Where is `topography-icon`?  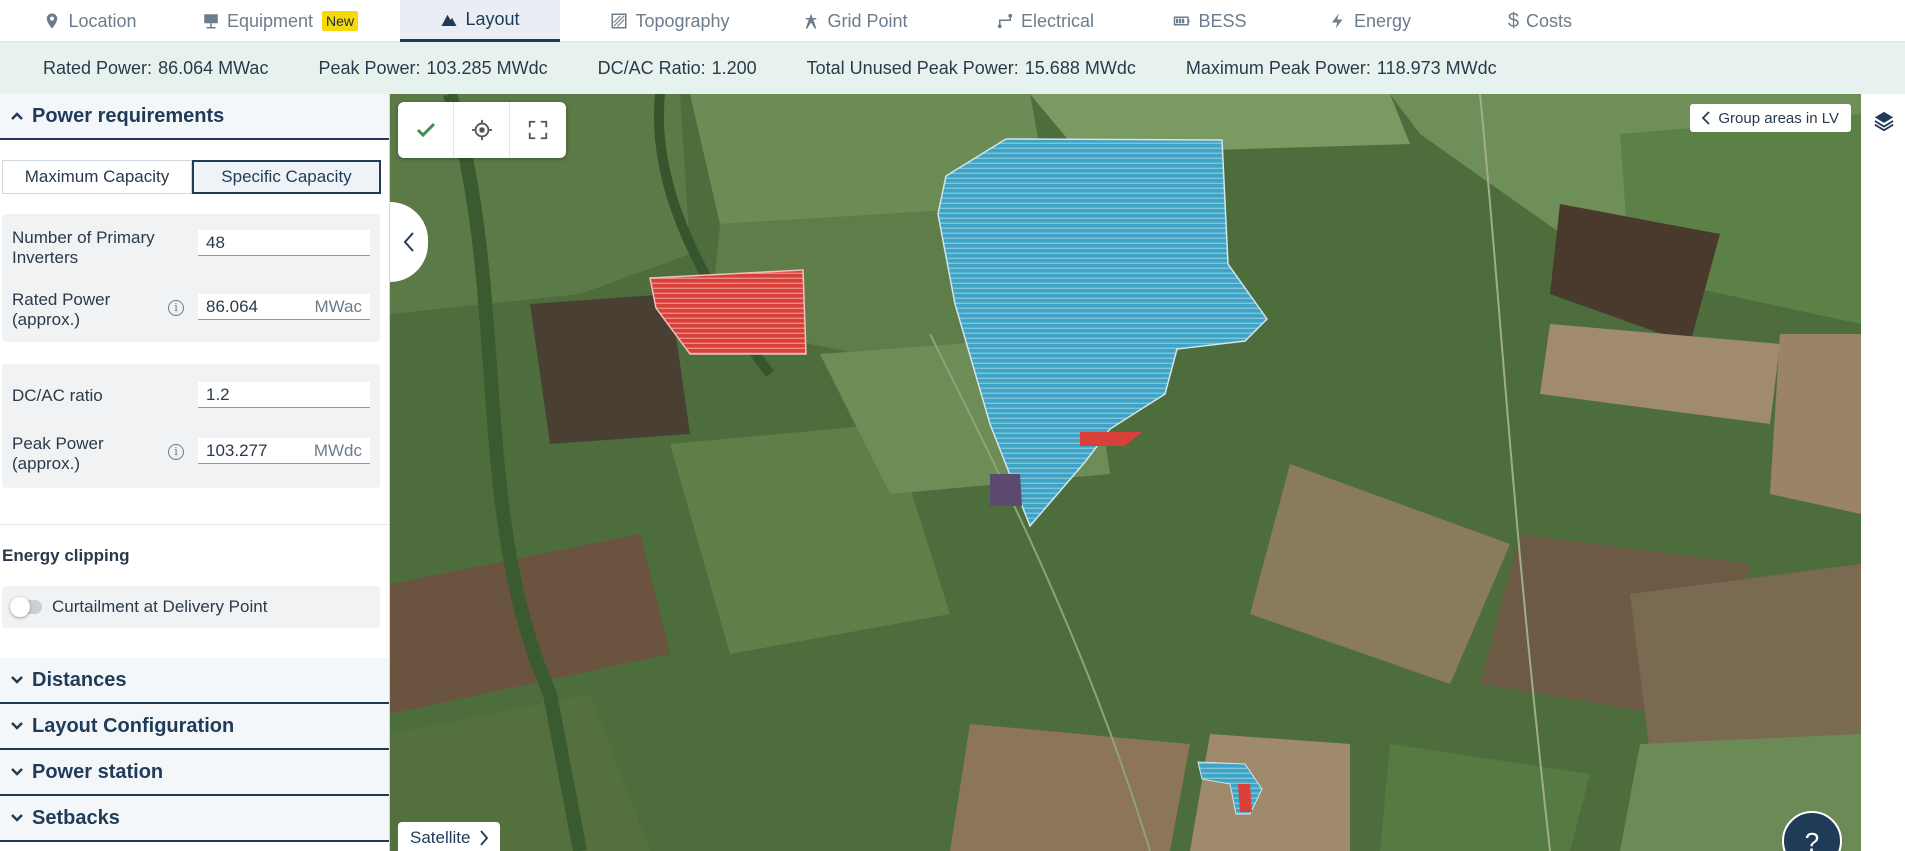 topography-icon is located at coordinates (619, 21).